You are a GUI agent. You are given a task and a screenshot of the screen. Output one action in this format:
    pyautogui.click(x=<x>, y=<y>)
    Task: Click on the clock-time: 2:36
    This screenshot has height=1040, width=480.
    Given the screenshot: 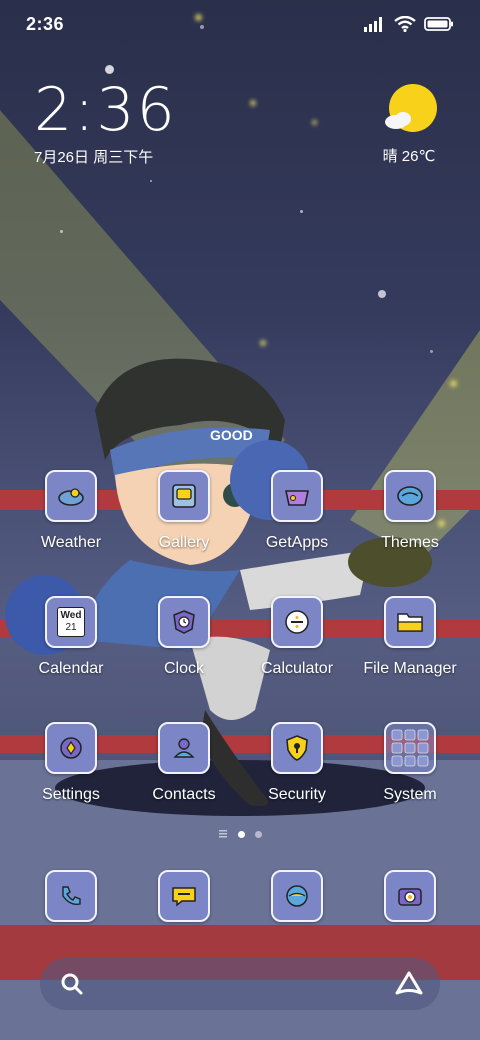 What is the action you would take?
    pyautogui.click(x=105, y=110)
    